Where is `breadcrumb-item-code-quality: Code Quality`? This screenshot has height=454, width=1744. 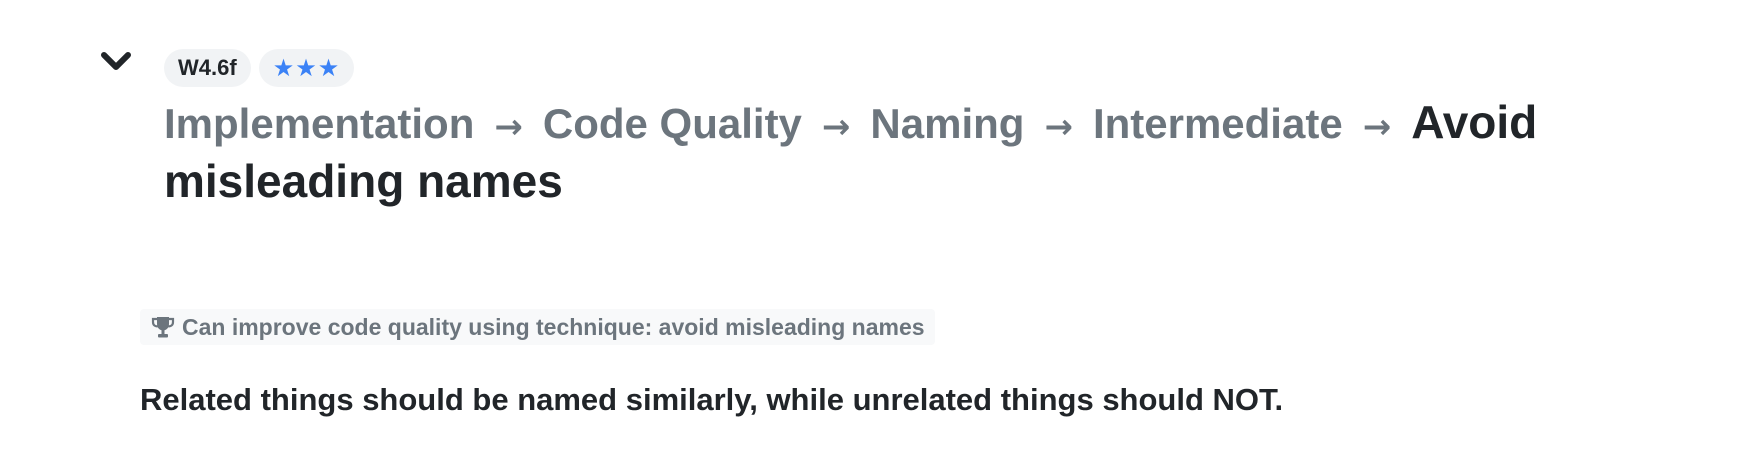
breadcrumb-item-code-quality: Code Quality is located at coordinates (672, 123).